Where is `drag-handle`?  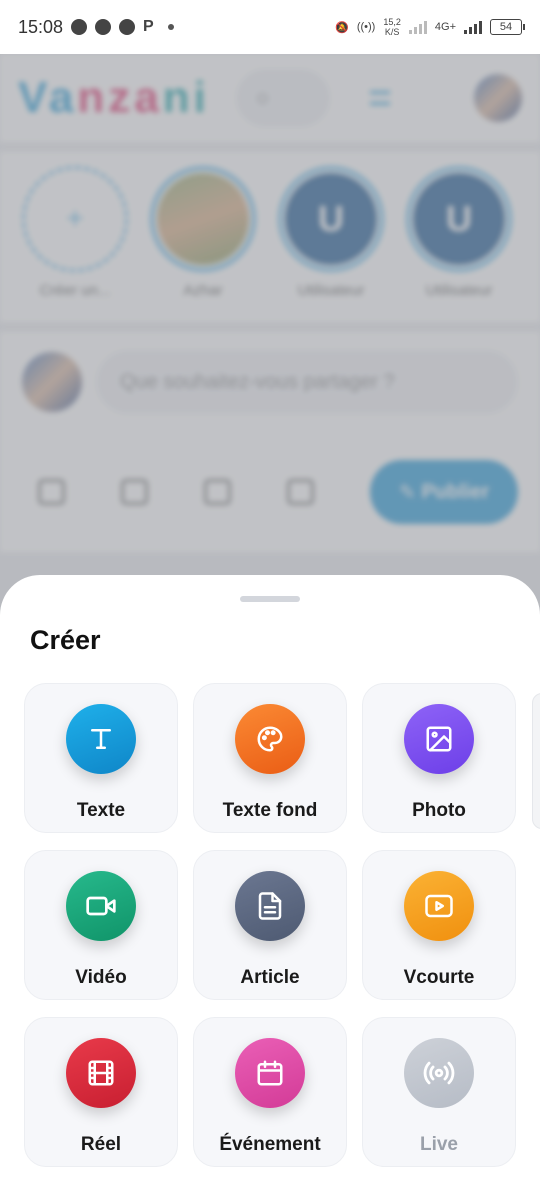
drag-handle is located at coordinates (270, 599).